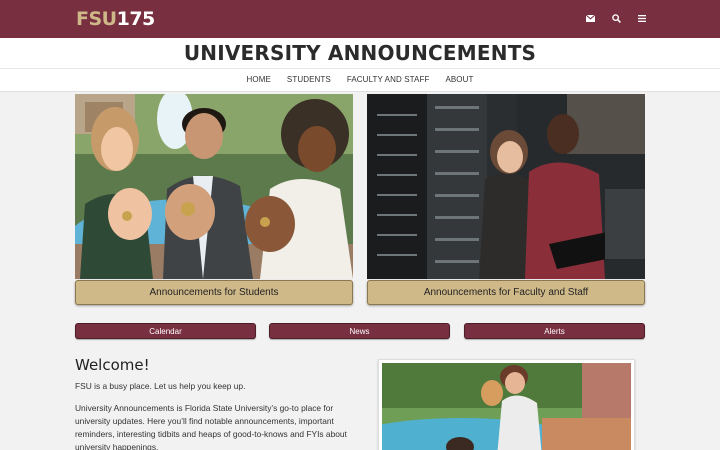 This screenshot has height=450, width=720. Describe the element at coordinates (360, 53) in the screenshot. I see `page-title: UNIVERSITY ANNOUNCEMENTS` at that location.